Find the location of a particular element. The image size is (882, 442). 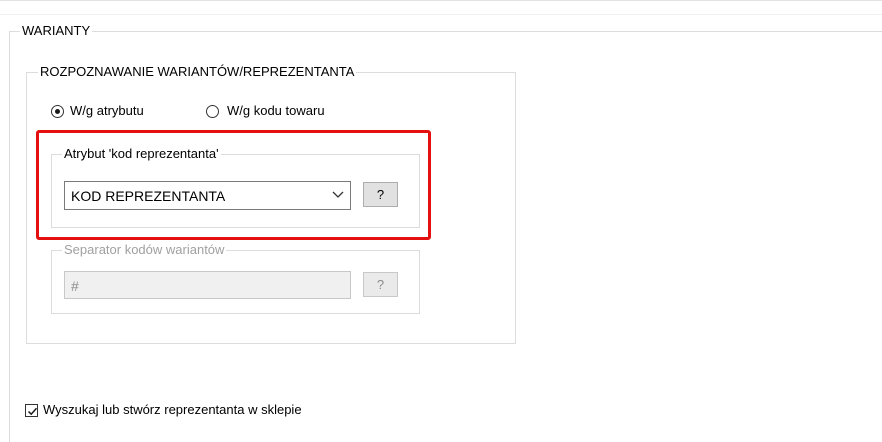

radio-by-product-code-label: W/g kodu towaru is located at coordinates (276, 111).